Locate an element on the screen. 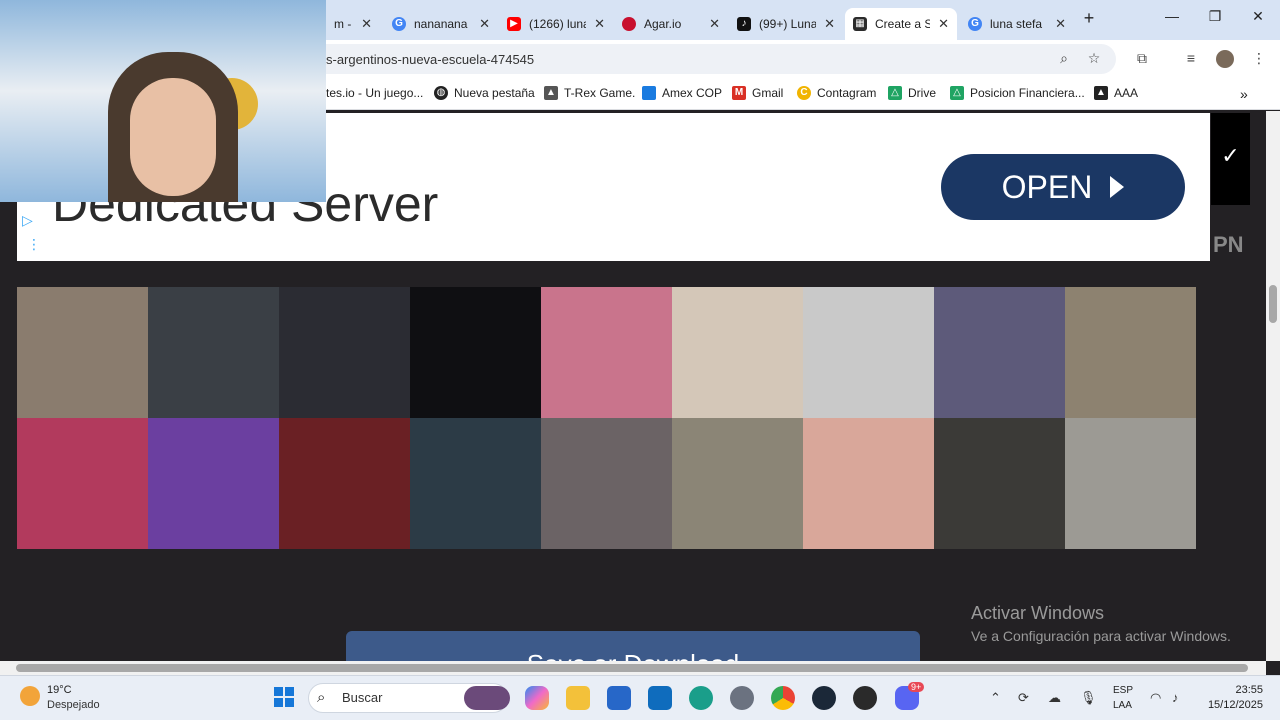 This screenshot has width=1280, height=720. chevron-up-icon: ⌃ is located at coordinates (995, 698).